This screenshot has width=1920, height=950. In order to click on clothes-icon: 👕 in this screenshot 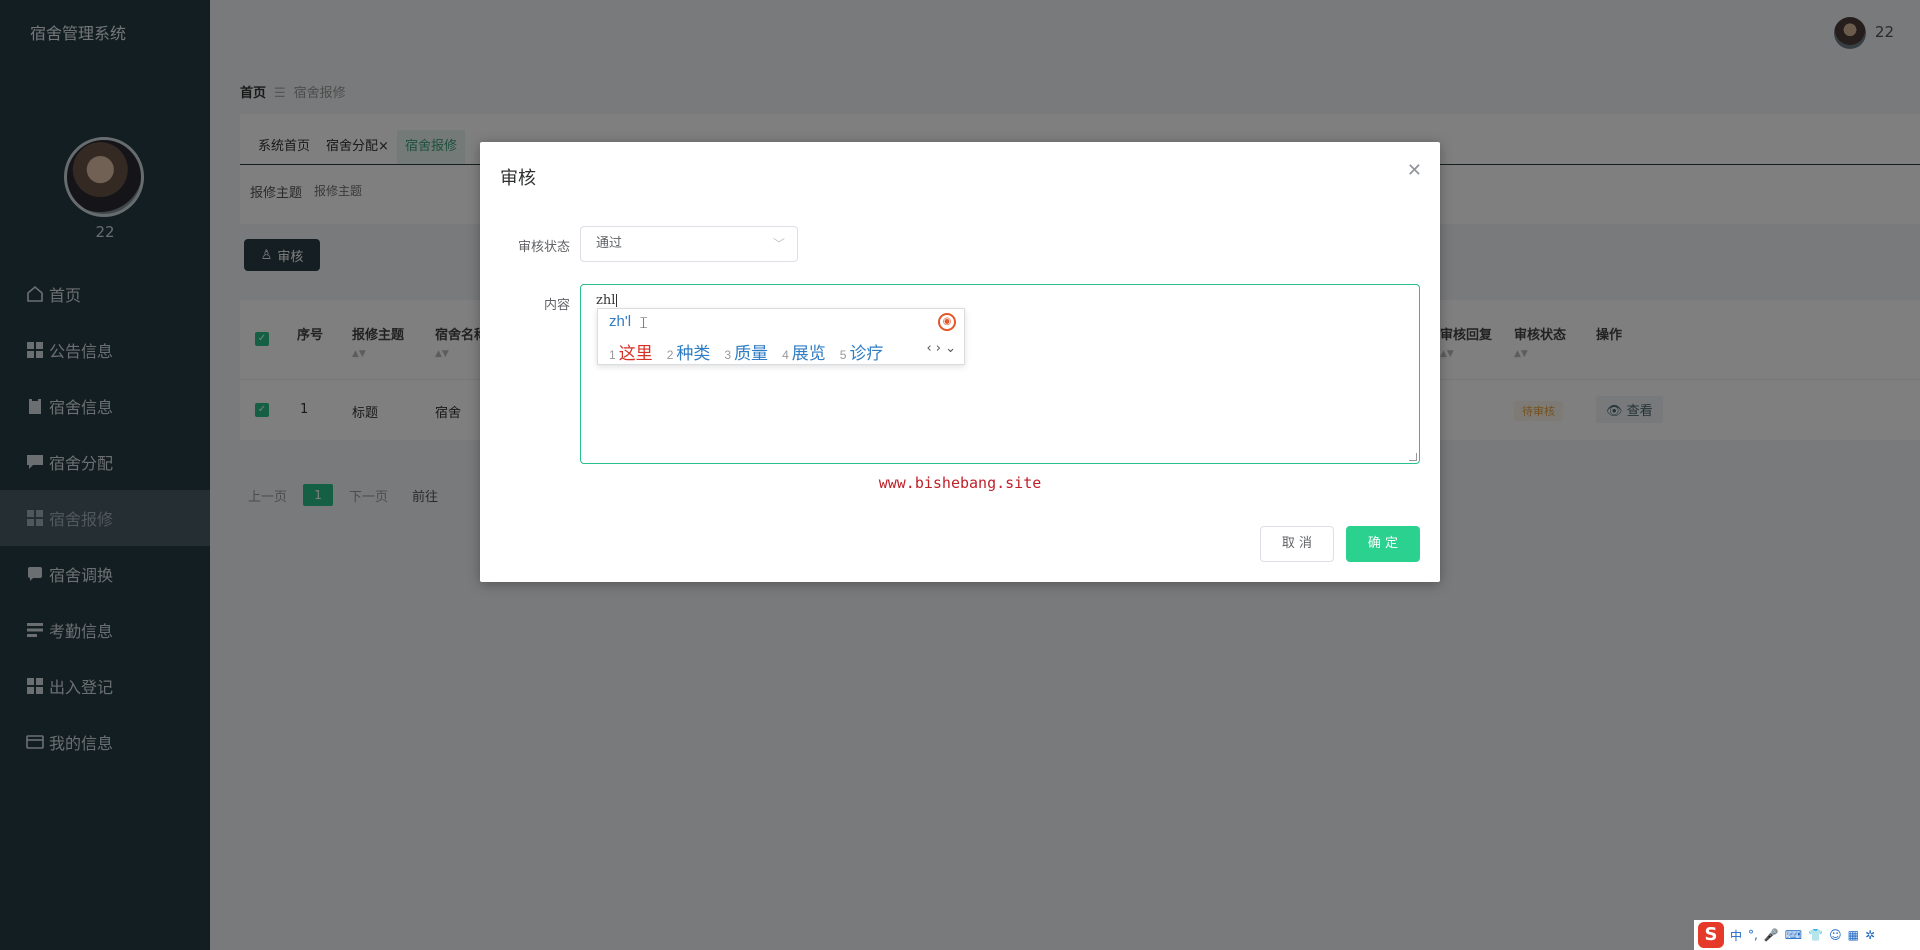, I will do `click(1815, 935)`.